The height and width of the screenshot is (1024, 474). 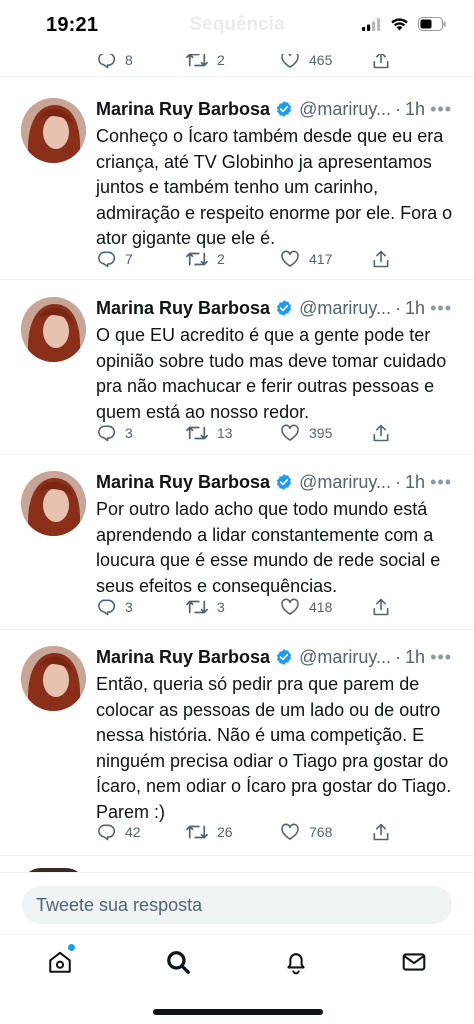 What do you see at coordinates (246, 833) in the screenshot?
I see `tweet-actions: 42 26 768` at bounding box center [246, 833].